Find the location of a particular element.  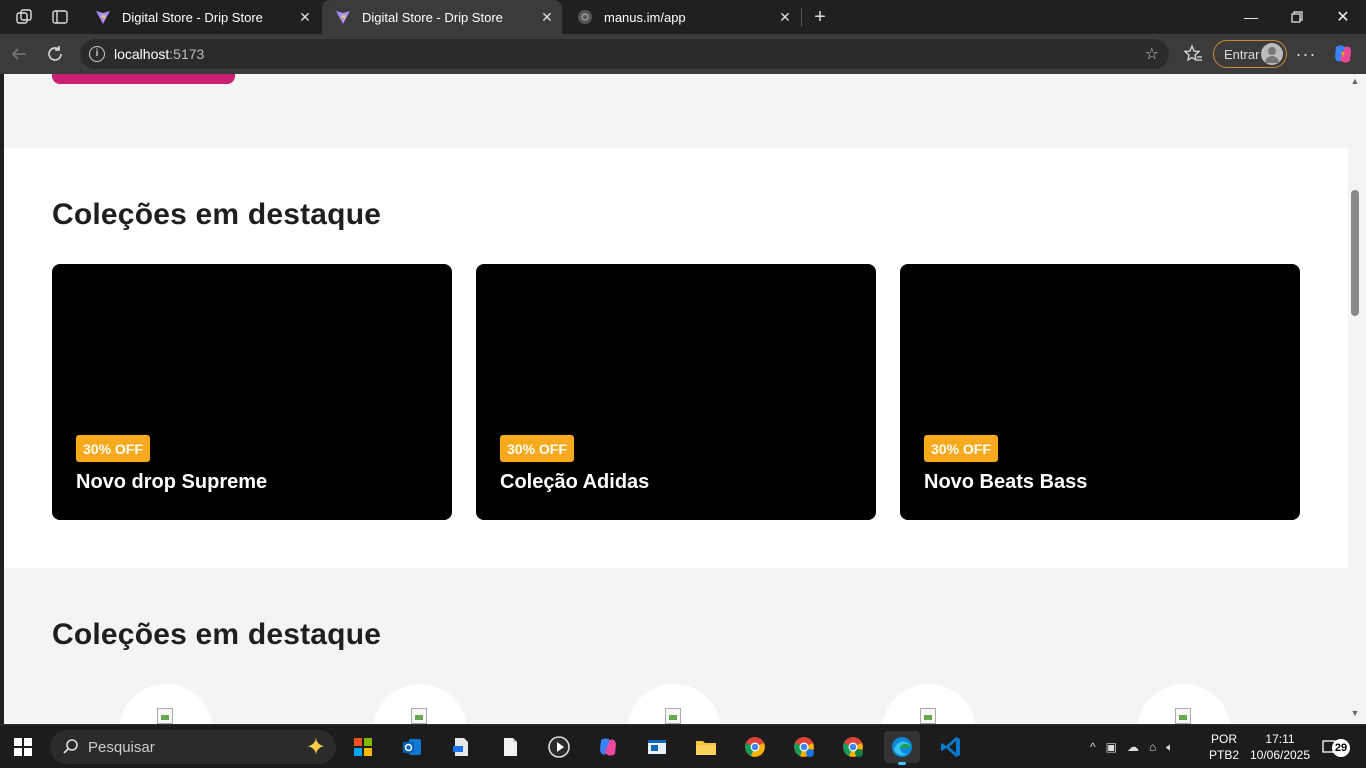

more-menu-icon: ··· is located at coordinates (1306, 54).